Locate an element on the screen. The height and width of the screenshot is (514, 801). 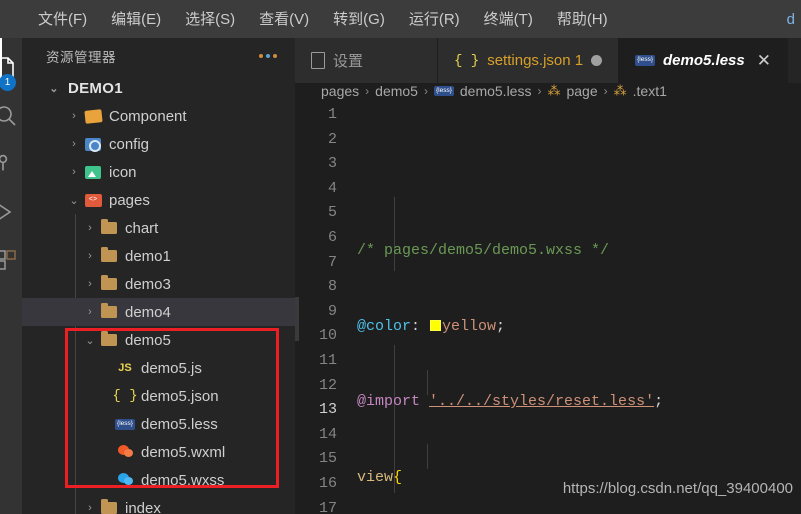
line-number: 2 is located at coordinates (332, 139).